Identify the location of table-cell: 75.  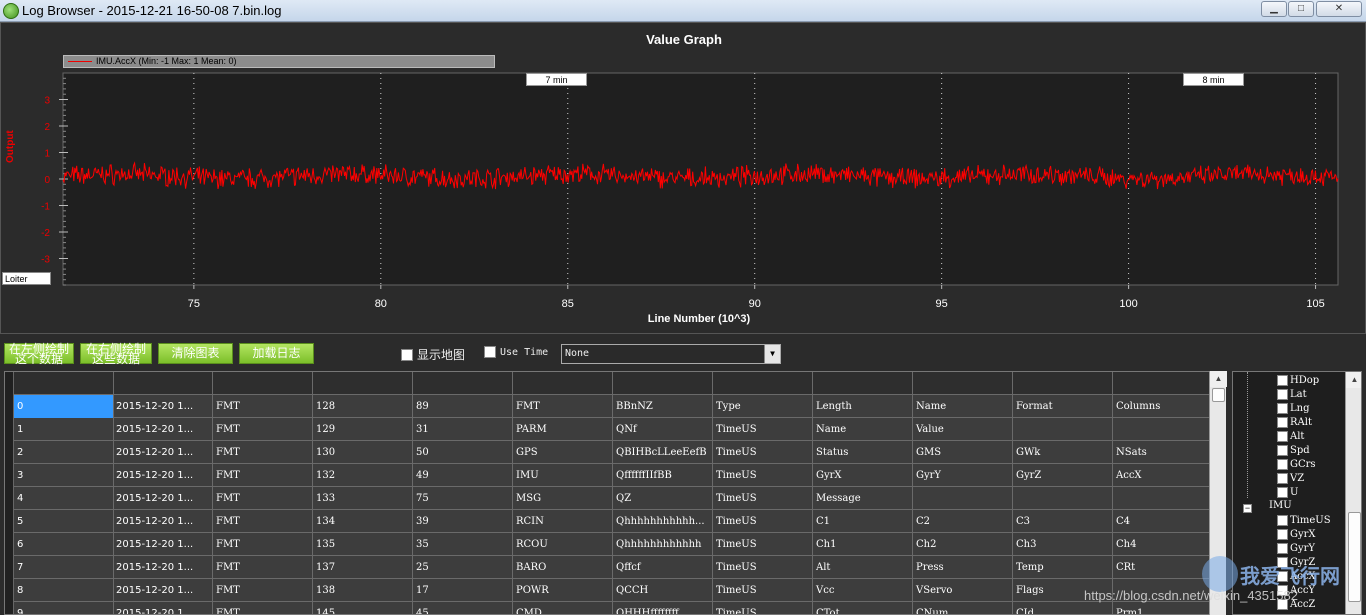
(463, 498).